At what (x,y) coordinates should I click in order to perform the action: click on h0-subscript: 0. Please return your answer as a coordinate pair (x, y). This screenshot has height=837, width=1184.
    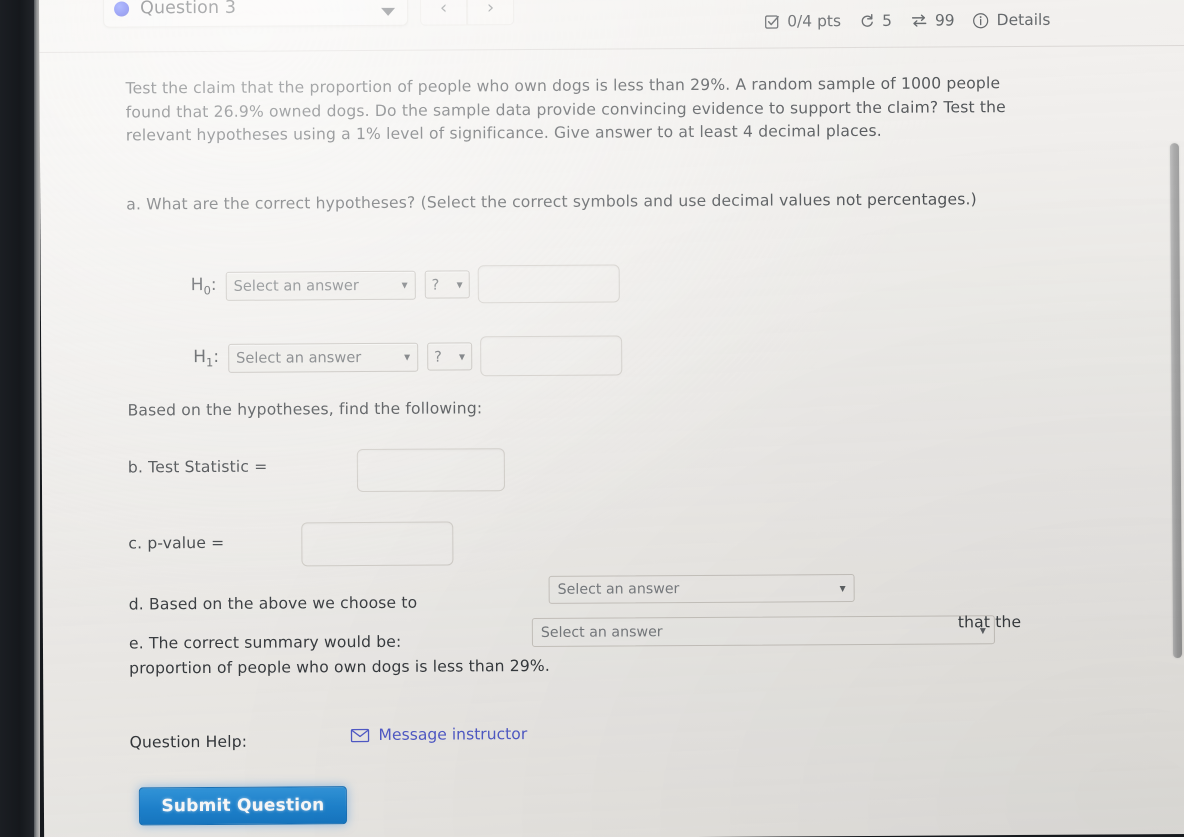
    Looking at the image, I should click on (207, 290).